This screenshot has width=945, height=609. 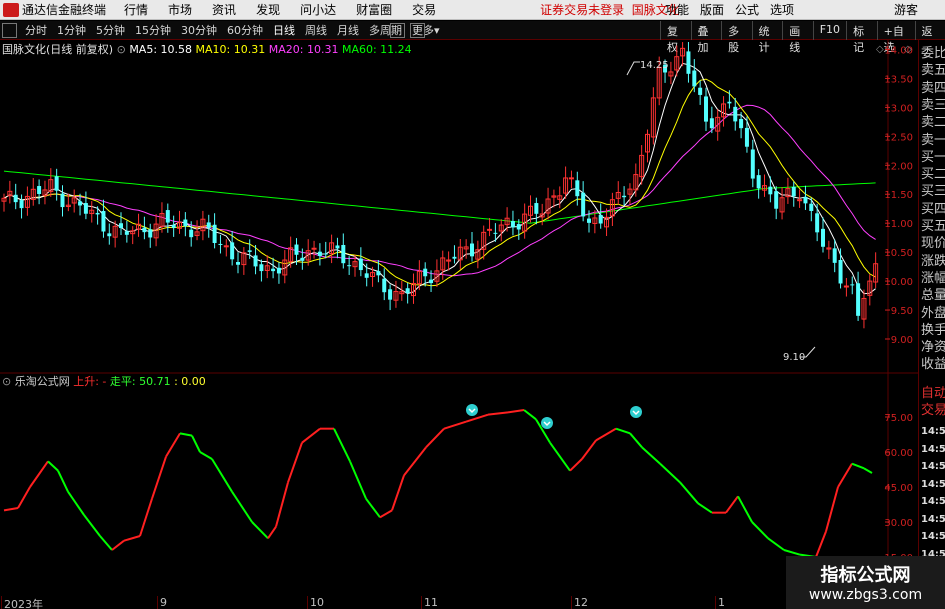 I want to click on side-label: 卖三, so click(x=933, y=105).